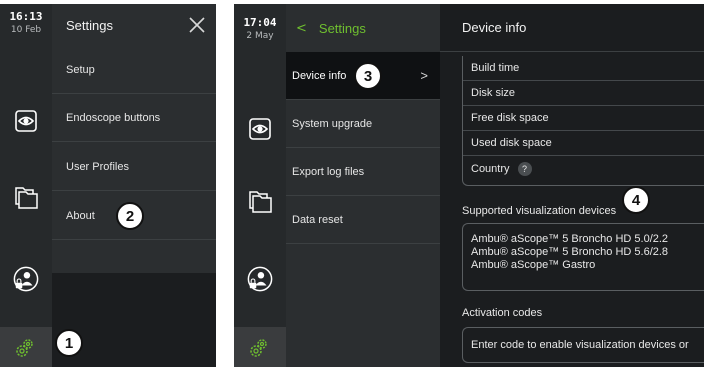  What do you see at coordinates (319, 75) in the screenshot?
I see `menu-item-label: Device info` at bounding box center [319, 75].